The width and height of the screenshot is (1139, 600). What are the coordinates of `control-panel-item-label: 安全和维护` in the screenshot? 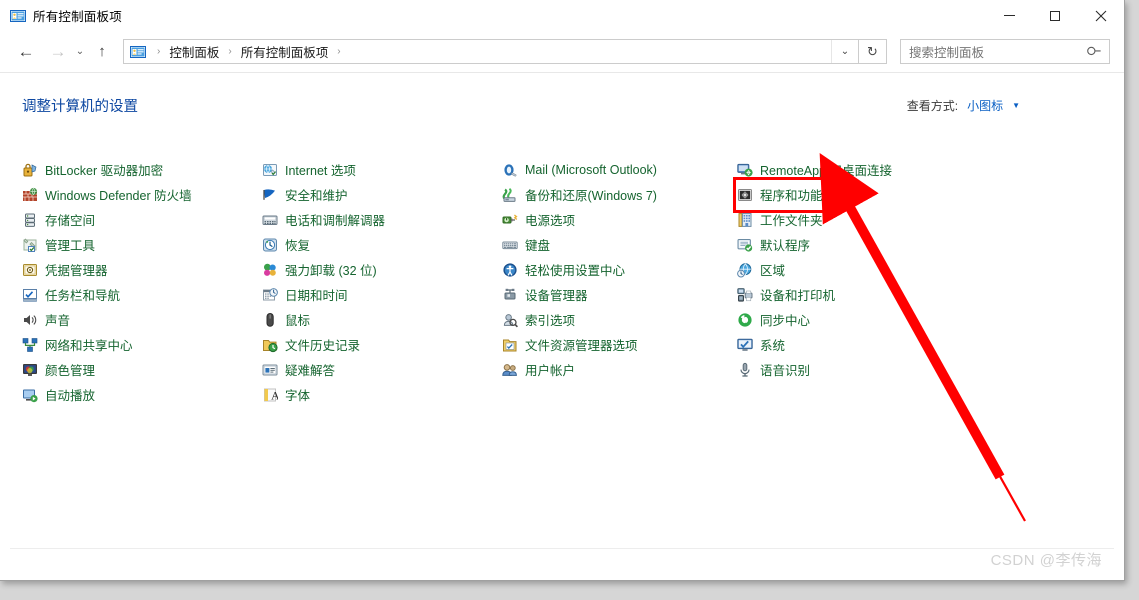 It's located at (316, 194).